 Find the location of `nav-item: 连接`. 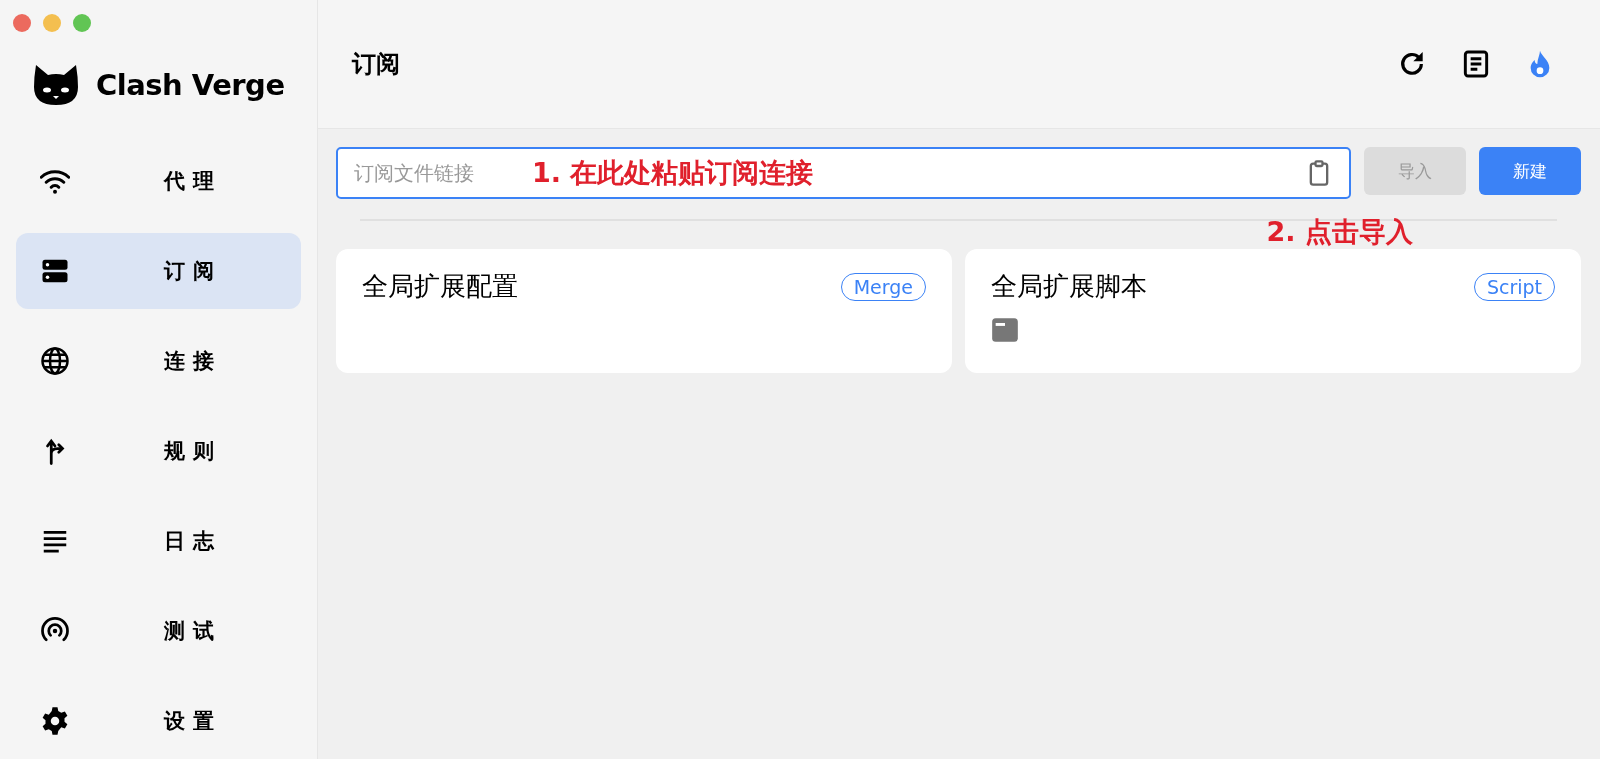

nav-item: 连接 is located at coordinates (158, 361).